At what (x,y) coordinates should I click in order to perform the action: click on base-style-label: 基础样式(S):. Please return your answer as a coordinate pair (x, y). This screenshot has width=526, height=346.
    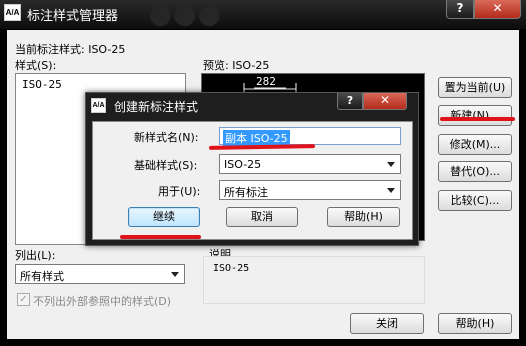
    Looking at the image, I should click on (166, 165).